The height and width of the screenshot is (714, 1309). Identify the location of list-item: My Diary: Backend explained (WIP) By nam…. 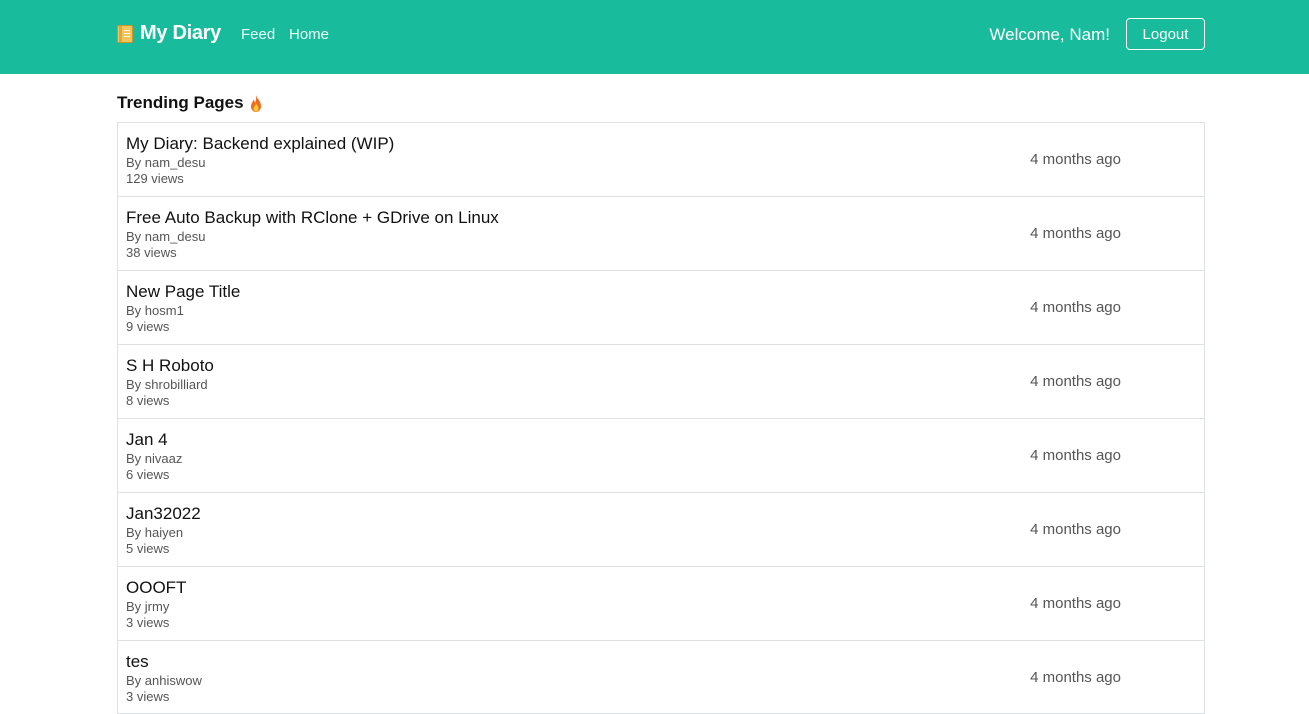
(661, 159).